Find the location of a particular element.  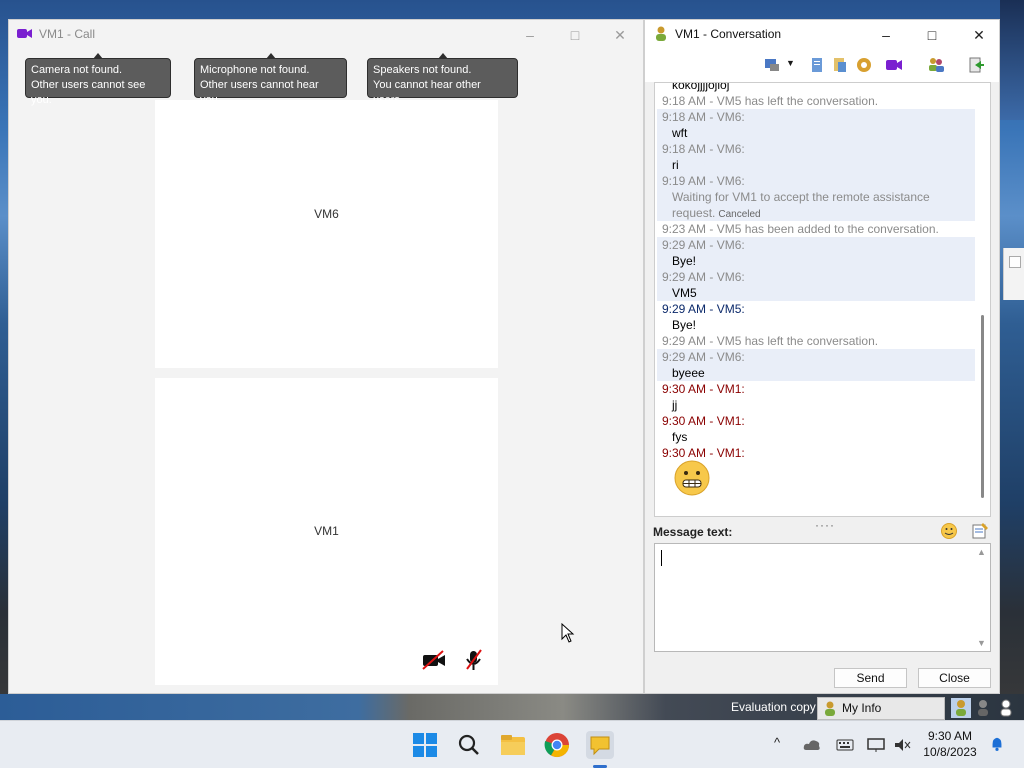

messenger-app-icon is located at coordinates (600, 745).